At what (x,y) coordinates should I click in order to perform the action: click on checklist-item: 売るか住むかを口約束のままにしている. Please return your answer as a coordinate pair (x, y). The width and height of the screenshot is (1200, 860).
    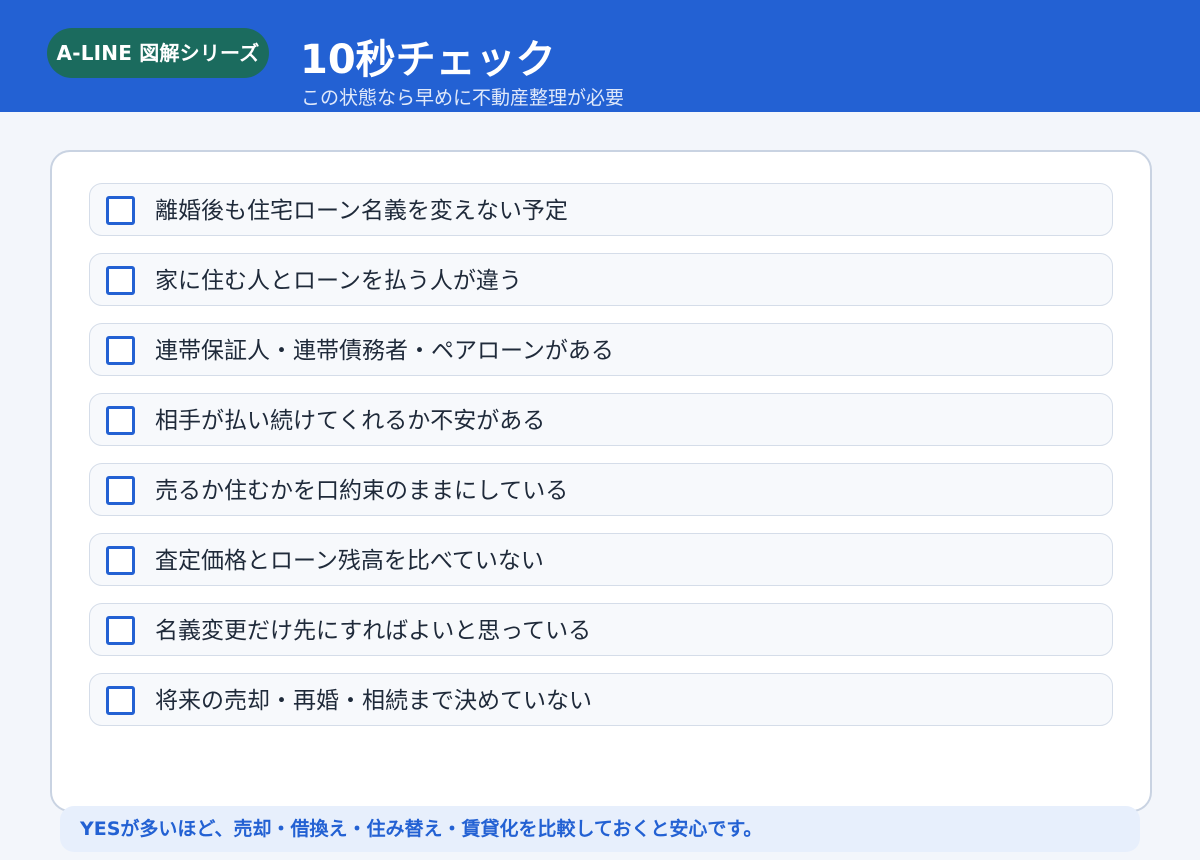
    Looking at the image, I should click on (601, 489).